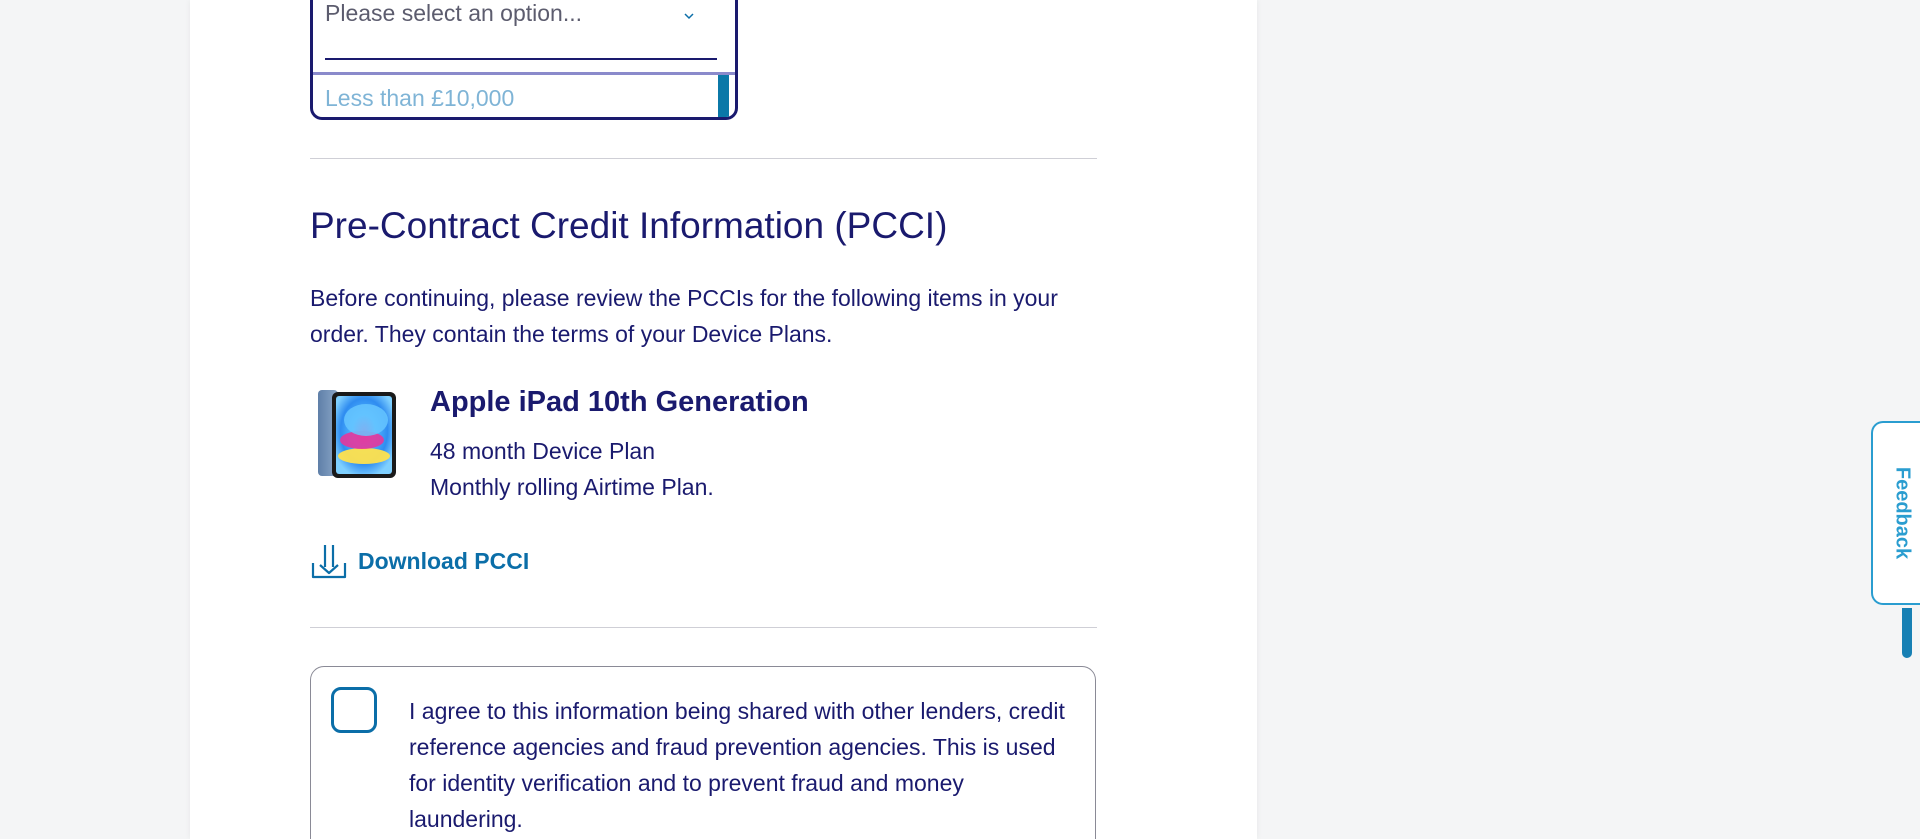  What do you see at coordinates (619, 402) in the screenshot?
I see `device-title: Apple iPad 10th Generation` at bounding box center [619, 402].